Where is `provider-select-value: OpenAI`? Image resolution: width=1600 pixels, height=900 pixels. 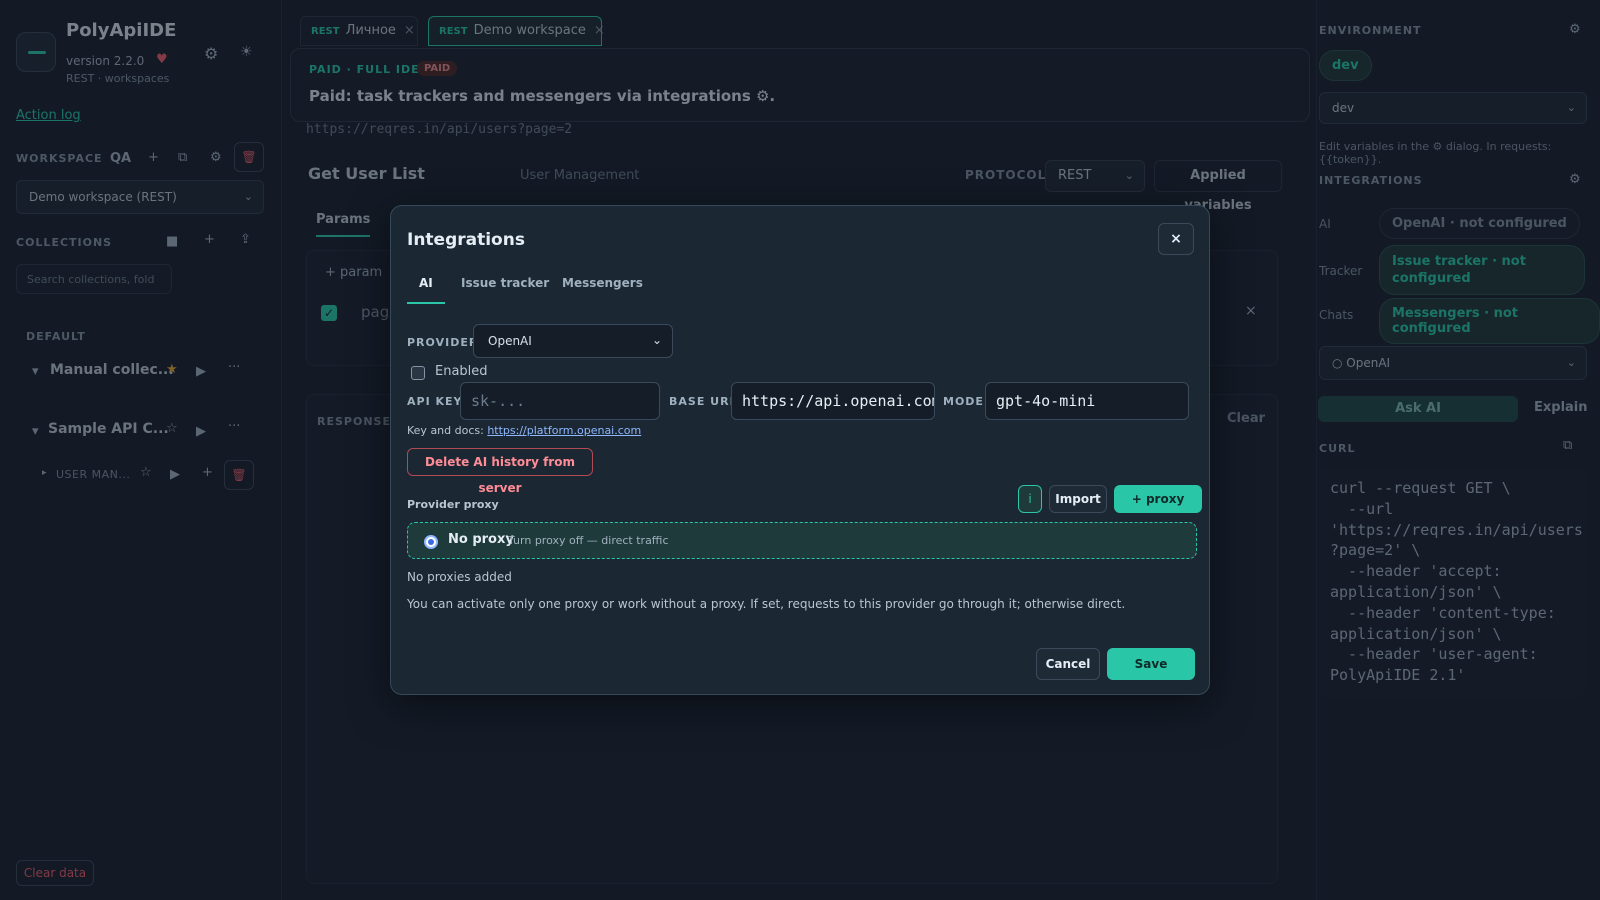 provider-select-value: OpenAI is located at coordinates (510, 341).